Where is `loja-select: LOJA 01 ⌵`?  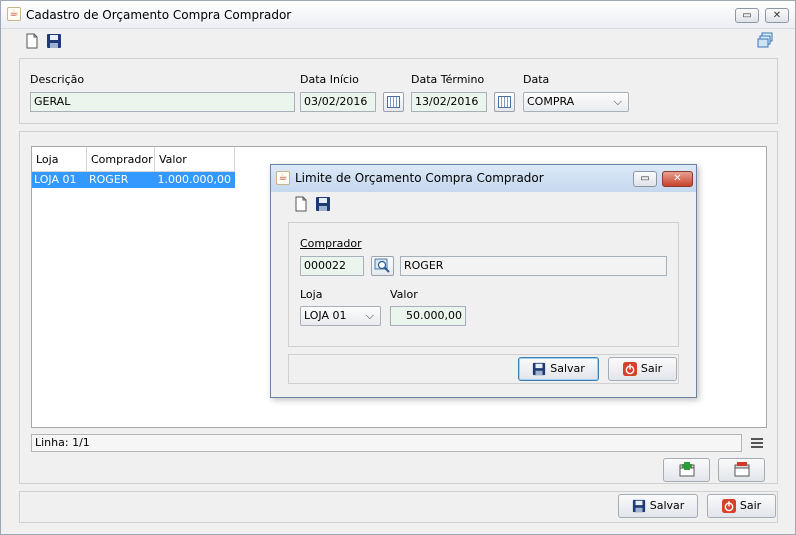
loja-select: LOJA 01 ⌵ is located at coordinates (340, 316).